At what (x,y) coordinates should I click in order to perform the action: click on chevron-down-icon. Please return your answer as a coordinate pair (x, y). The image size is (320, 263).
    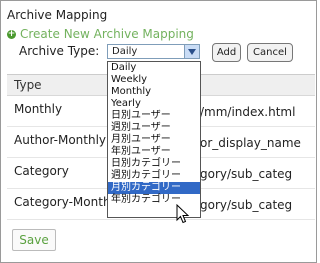
    Looking at the image, I should click on (191, 51).